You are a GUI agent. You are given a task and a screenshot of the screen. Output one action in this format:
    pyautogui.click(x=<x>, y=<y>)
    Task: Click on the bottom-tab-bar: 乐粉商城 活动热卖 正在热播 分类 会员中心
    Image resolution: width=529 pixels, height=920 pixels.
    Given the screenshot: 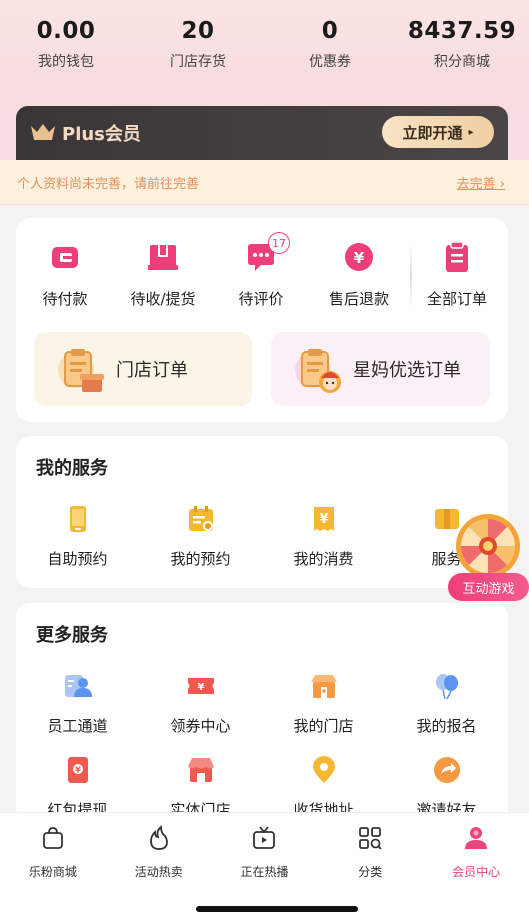 What is the action you would take?
    pyautogui.click(x=264, y=866)
    